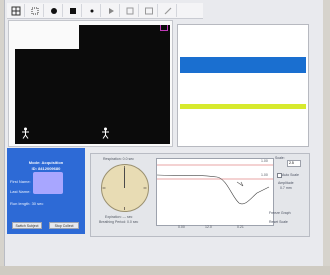 The image size is (330, 275). I want to click on grid-icon, so click(16, 10).